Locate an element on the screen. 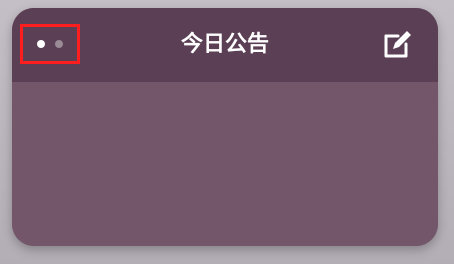 Image resolution: width=454 pixels, height=264 pixels. page-dot-active is located at coordinates (41, 44).